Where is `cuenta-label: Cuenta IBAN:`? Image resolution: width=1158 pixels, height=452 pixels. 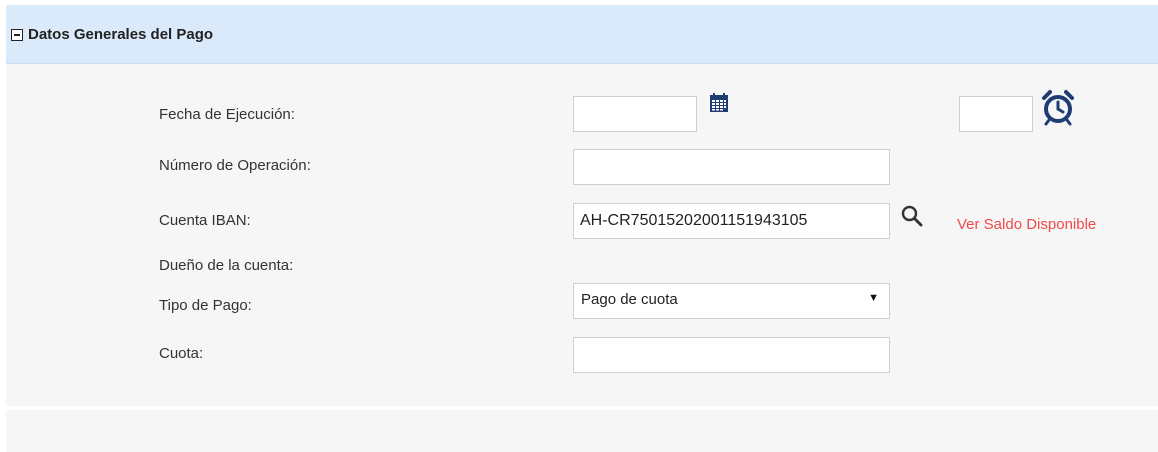
cuenta-label: Cuenta IBAN: is located at coordinates (205, 220).